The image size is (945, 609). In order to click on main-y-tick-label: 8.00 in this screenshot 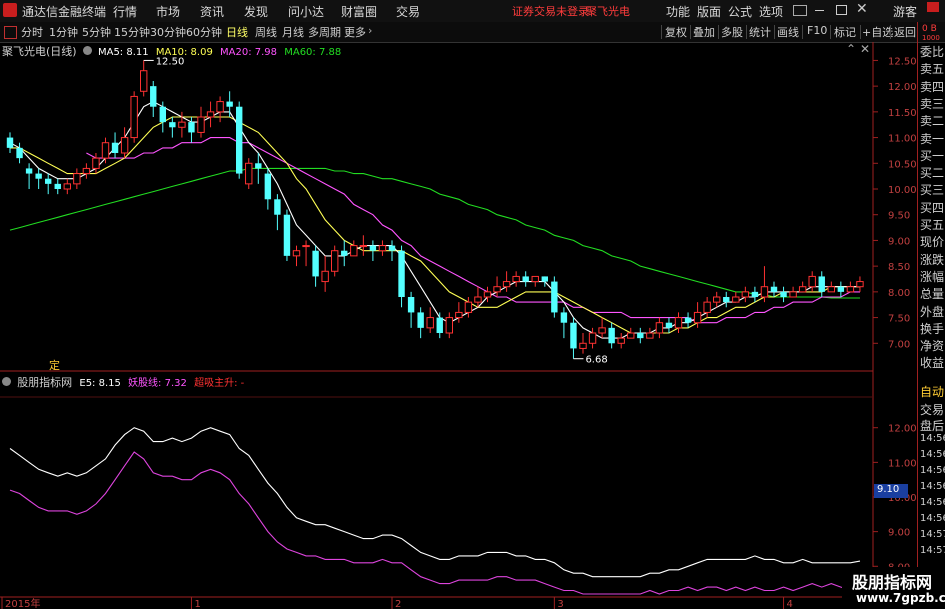, I will do `click(899, 293)`.